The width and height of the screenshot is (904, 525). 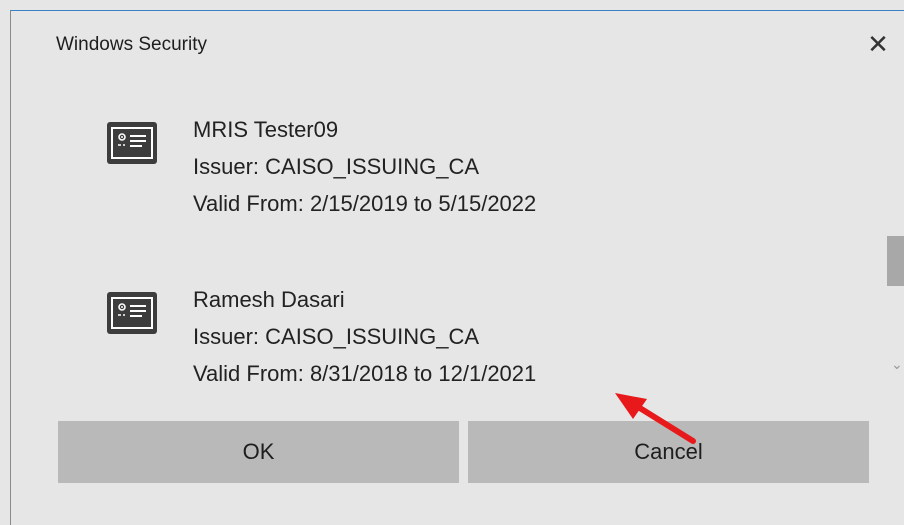 I want to click on dialog-title: Windows Security, so click(x=131, y=44).